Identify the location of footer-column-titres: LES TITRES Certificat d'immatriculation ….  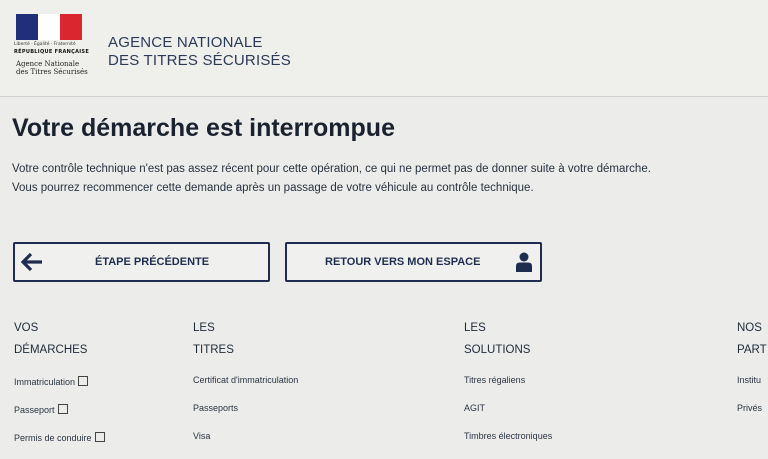
(245, 388).